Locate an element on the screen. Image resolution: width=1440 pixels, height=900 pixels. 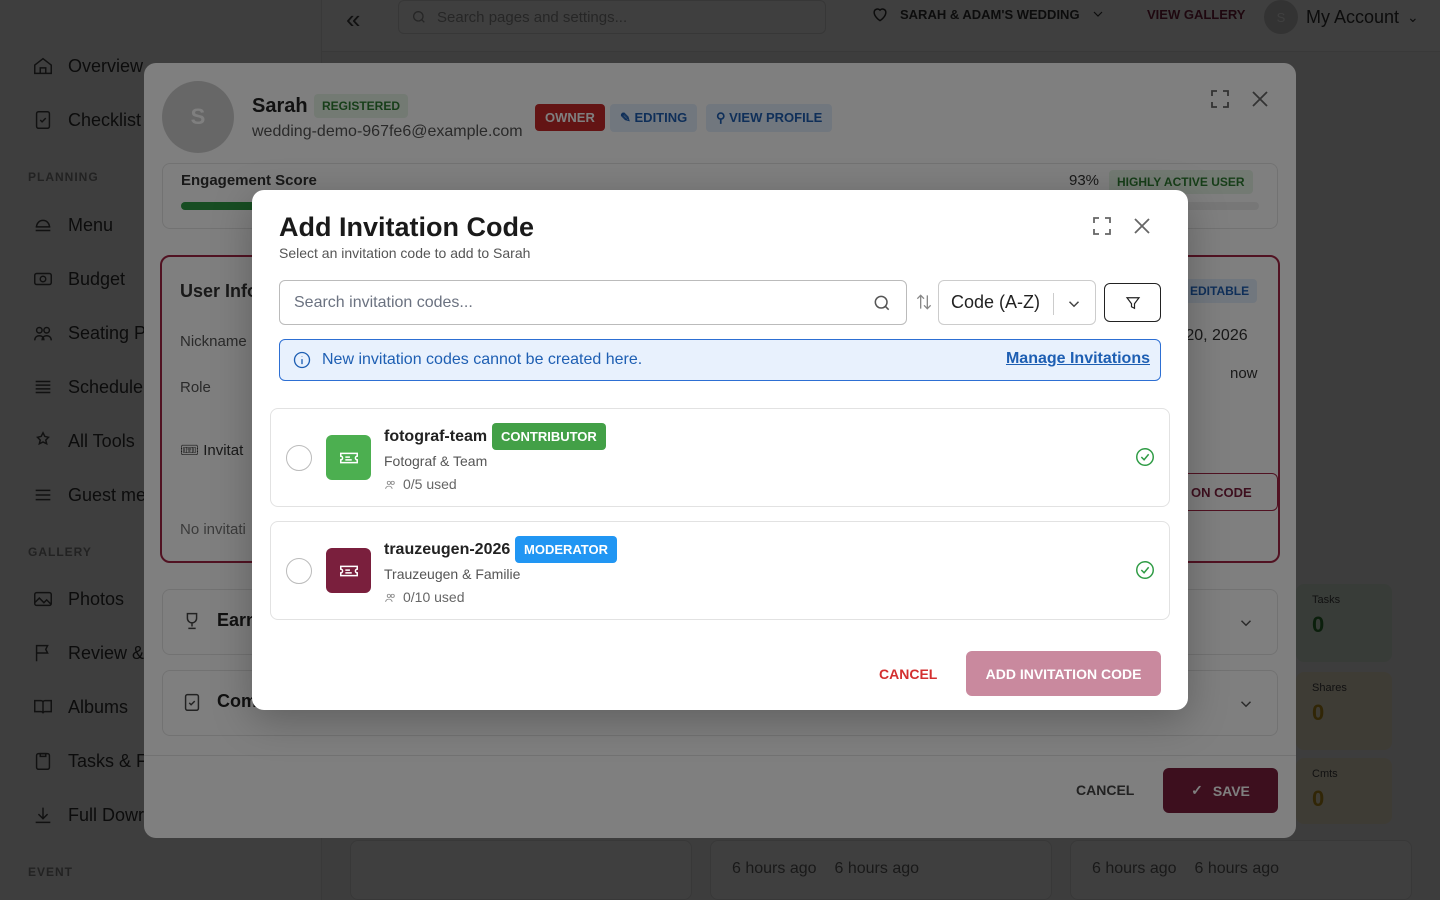
dialog-title: Add Invitation Code is located at coordinates (406, 227).